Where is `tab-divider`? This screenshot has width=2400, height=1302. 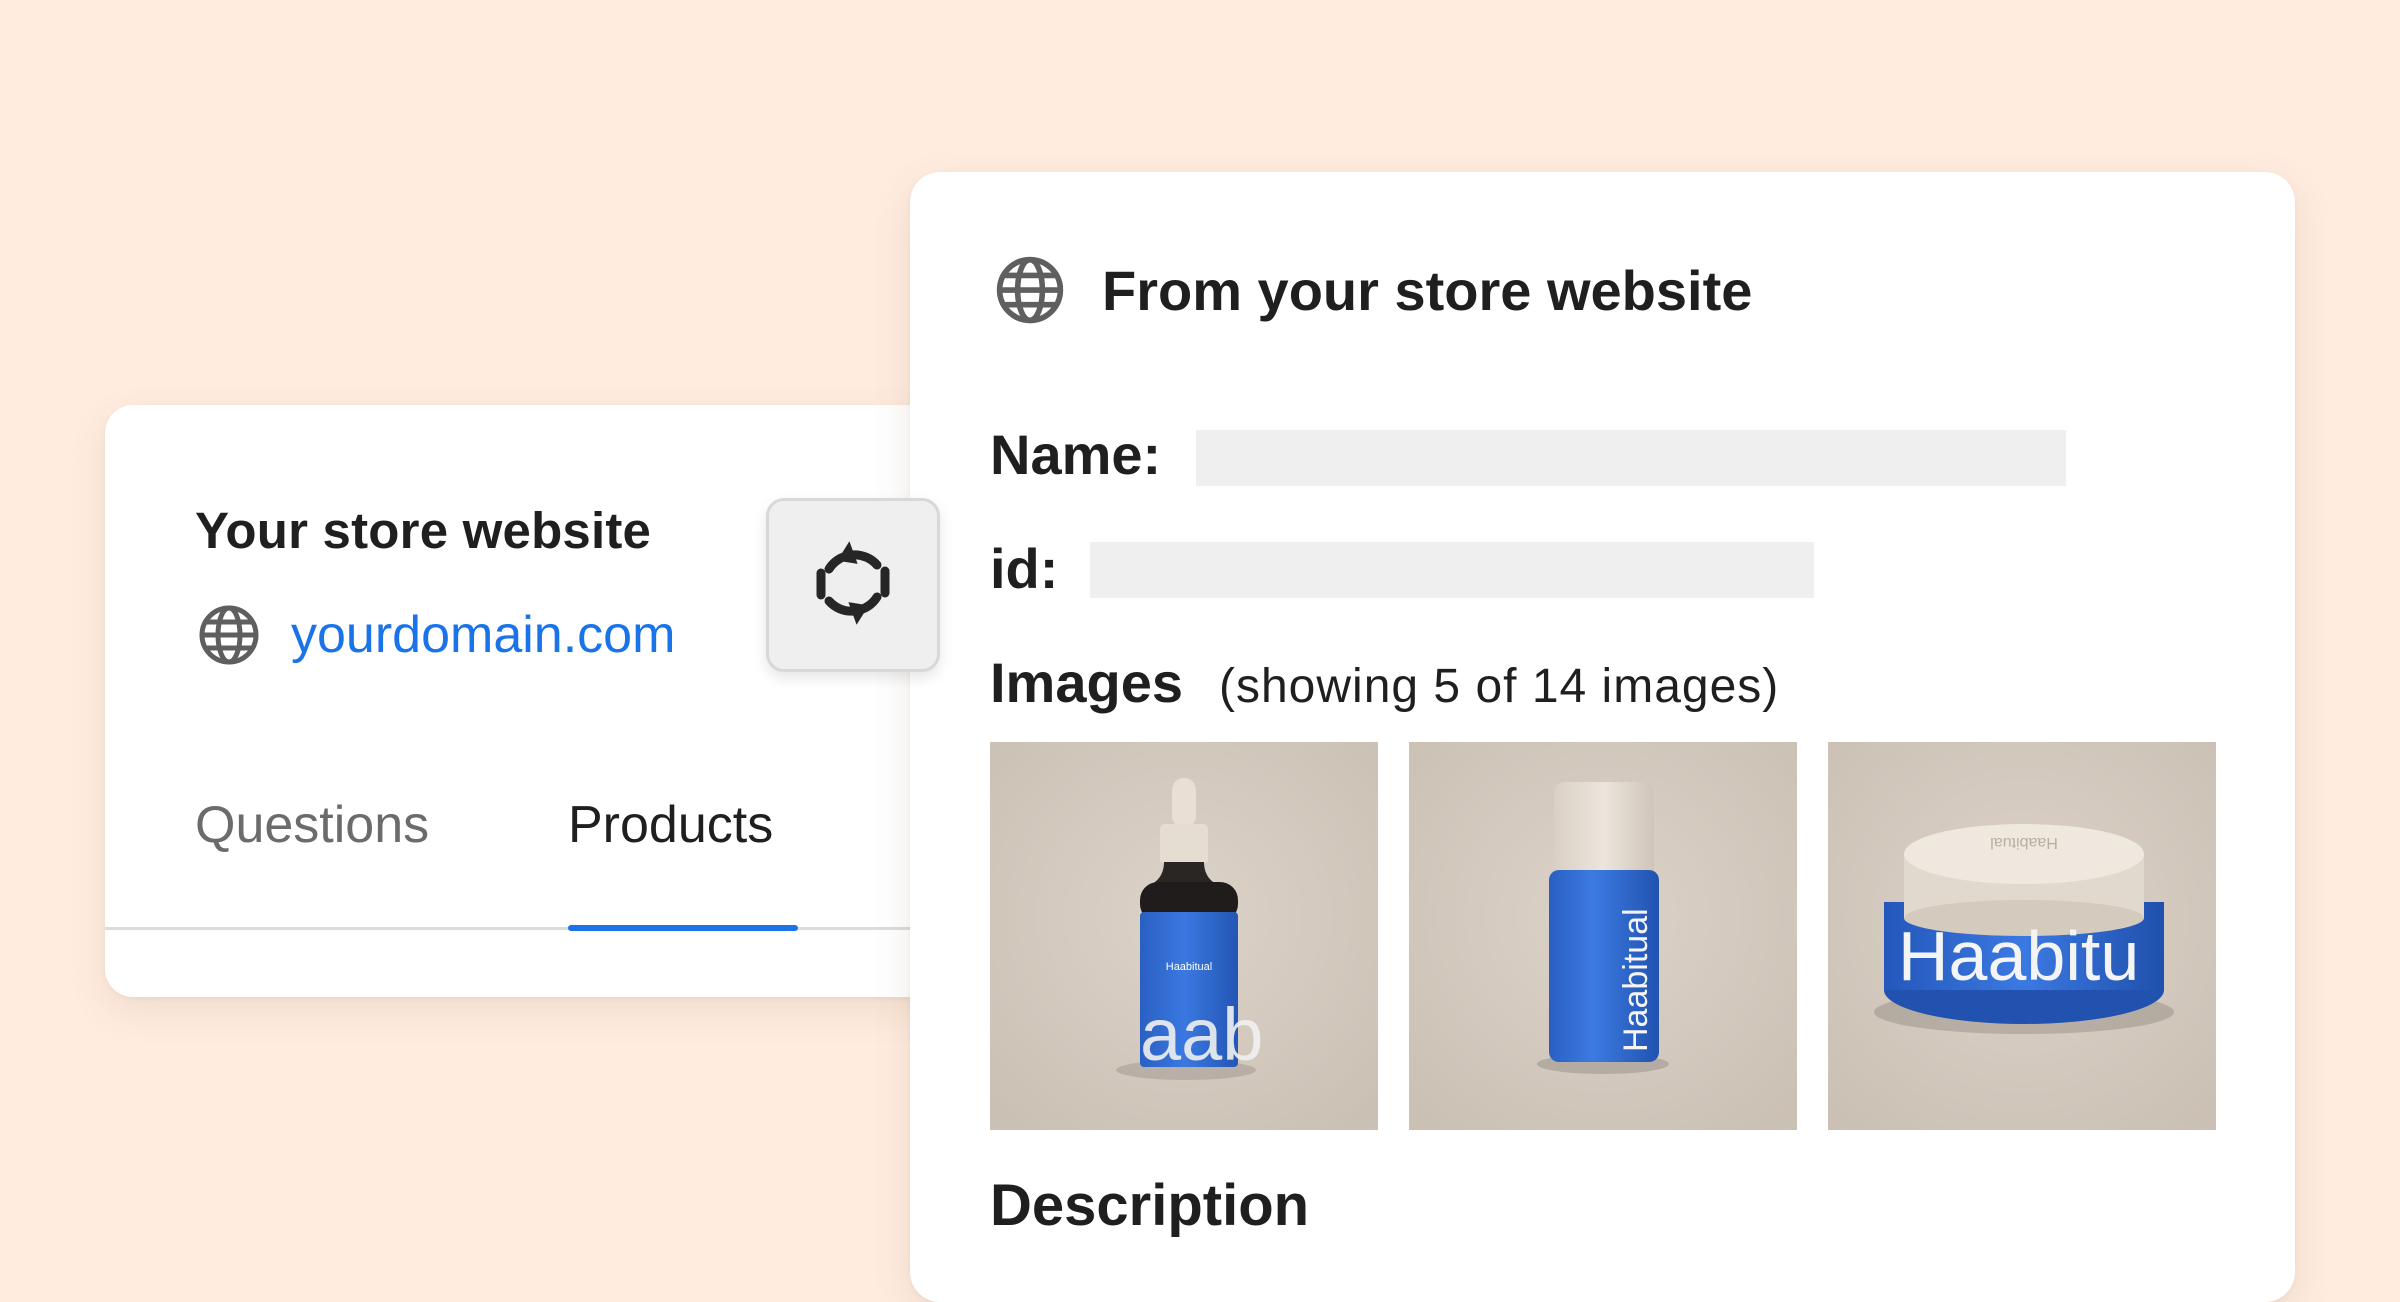
tab-divider is located at coordinates (535, 928).